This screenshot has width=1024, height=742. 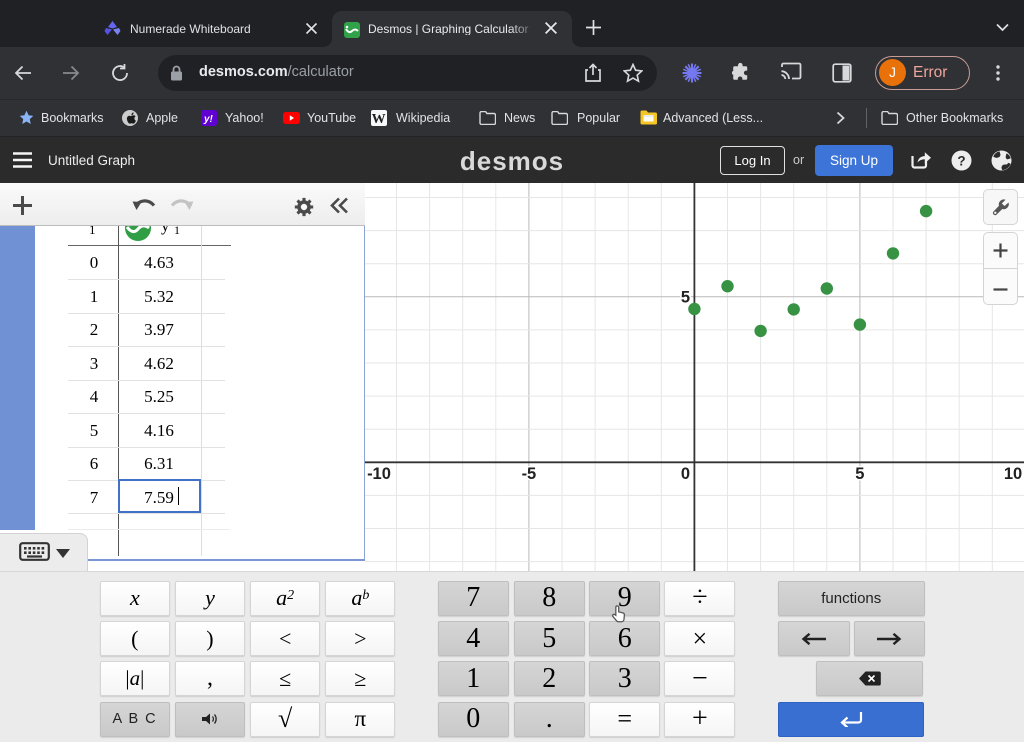 I want to click on svg-text: W, so click(x=379, y=119).